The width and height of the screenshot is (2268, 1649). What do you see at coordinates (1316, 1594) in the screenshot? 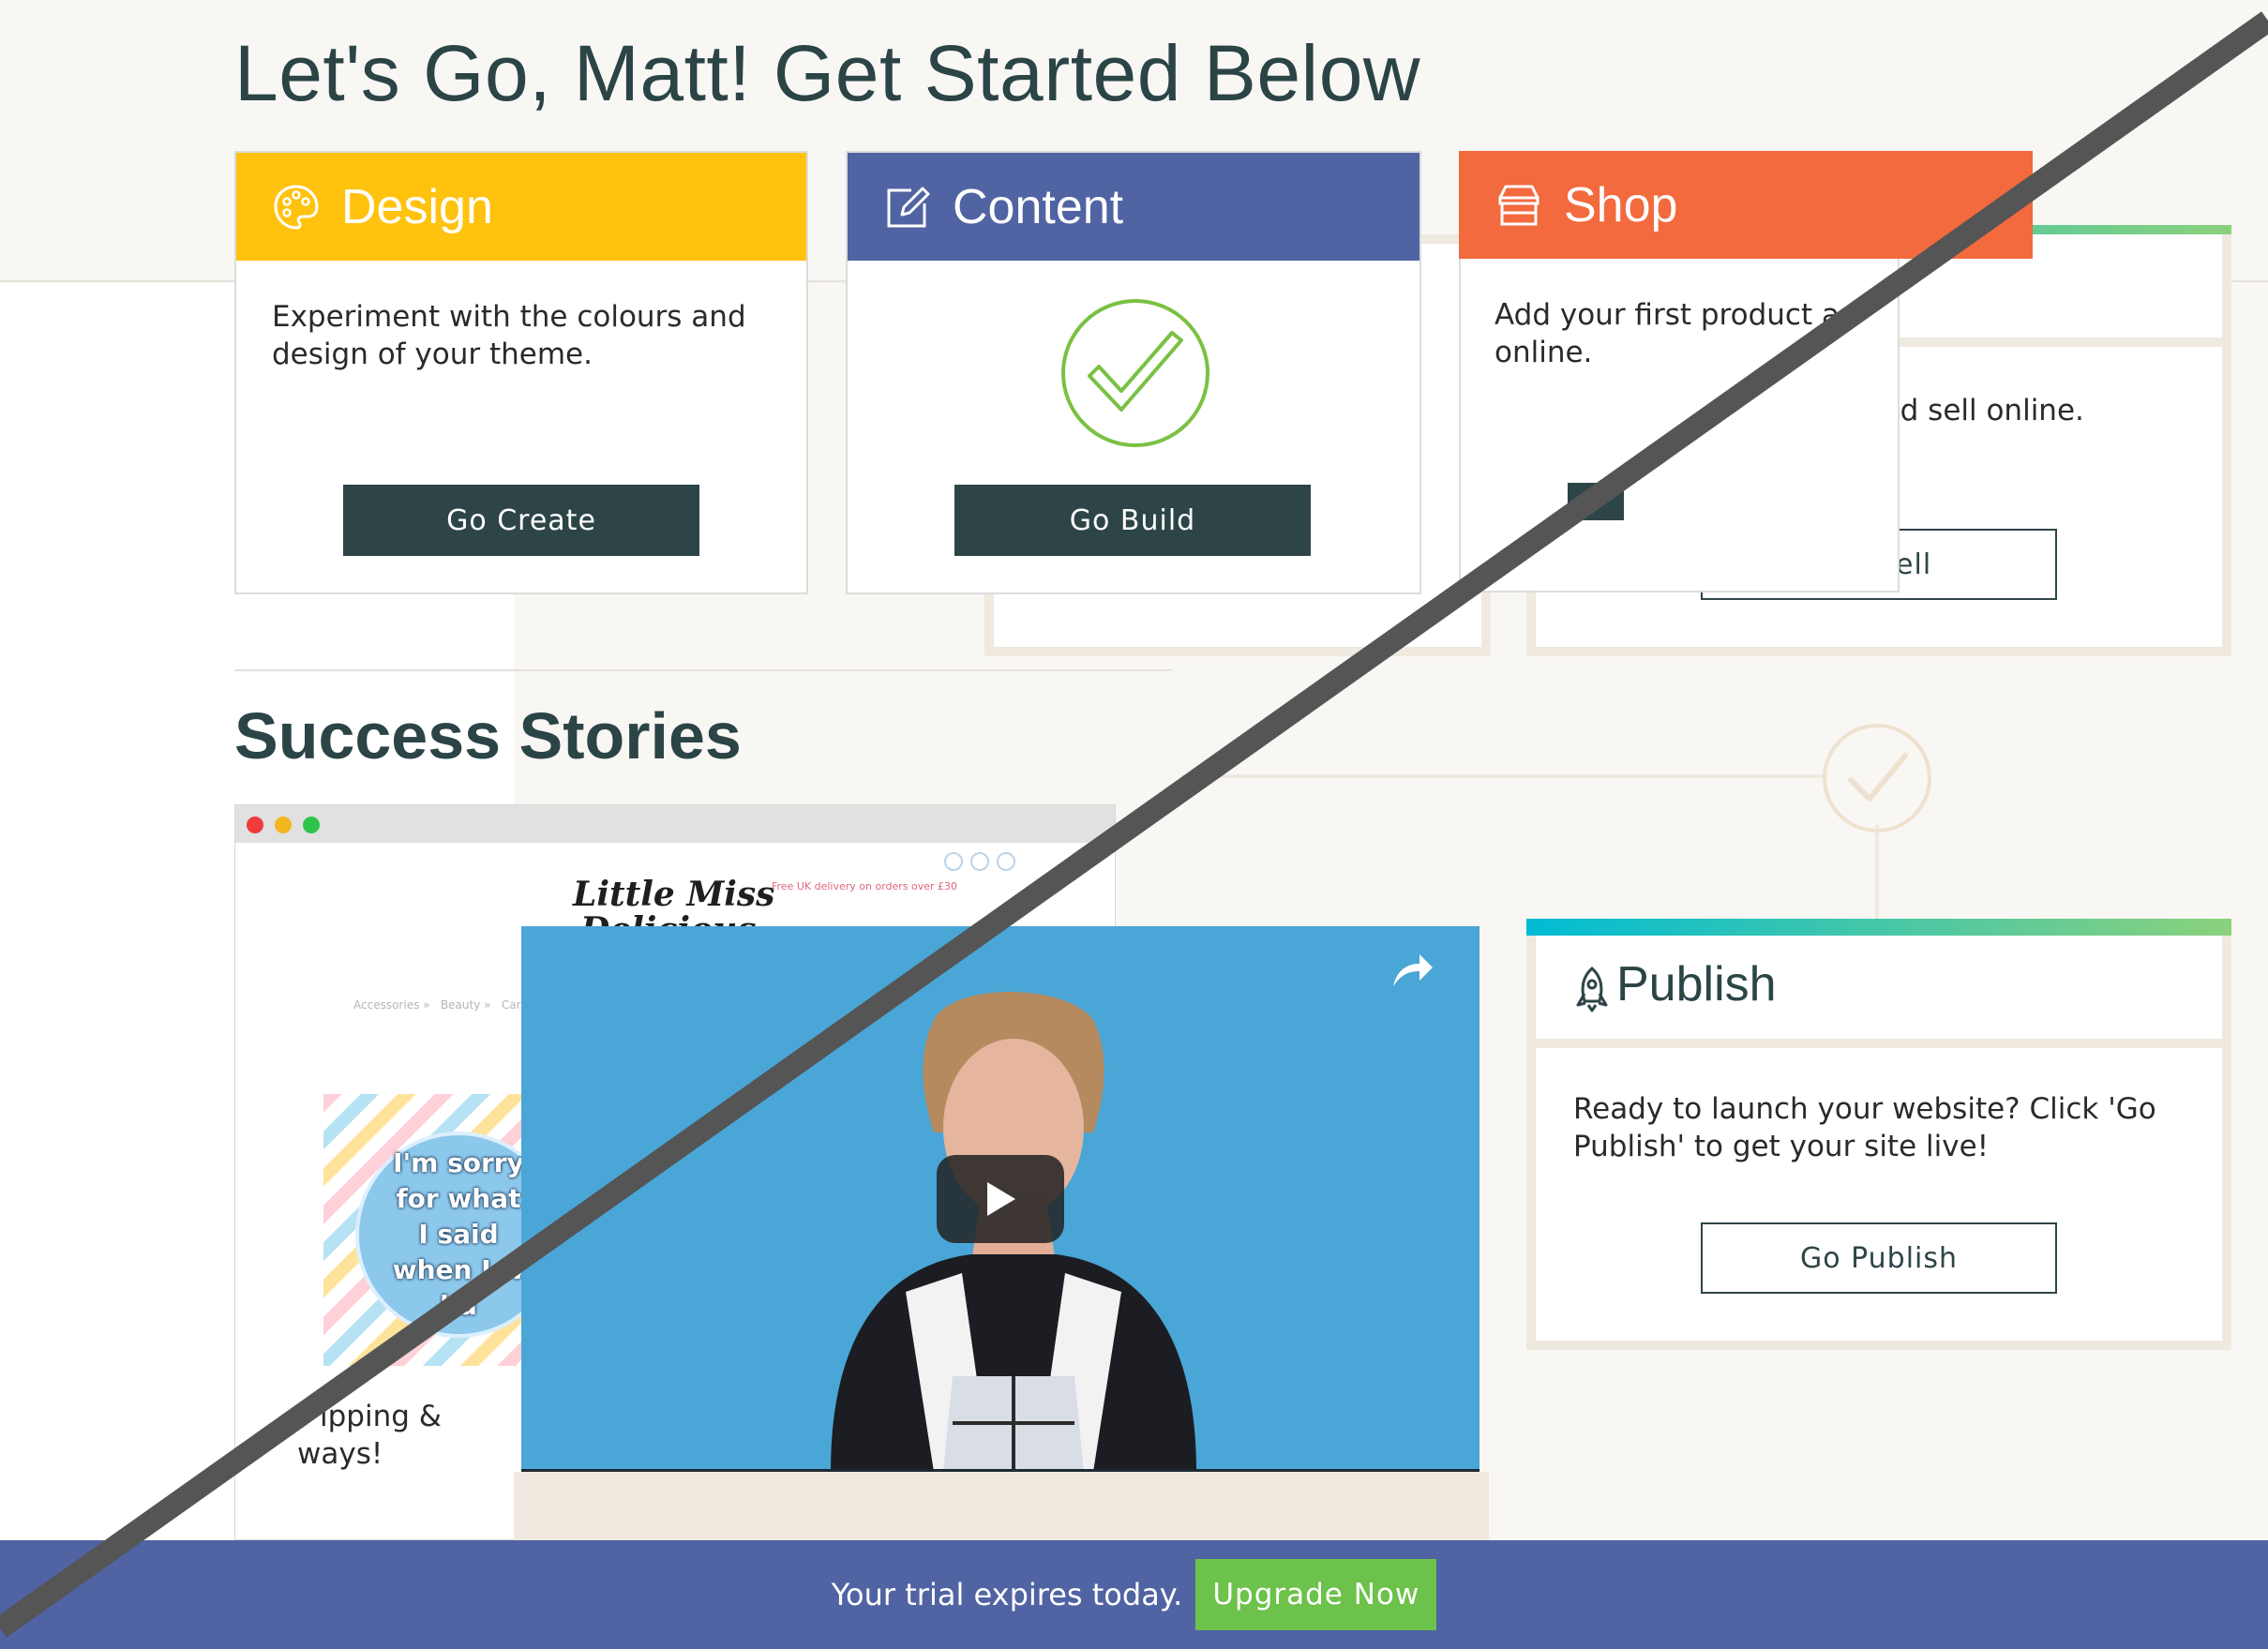
I see `upgrade-now-button: Upgrade Now` at bounding box center [1316, 1594].